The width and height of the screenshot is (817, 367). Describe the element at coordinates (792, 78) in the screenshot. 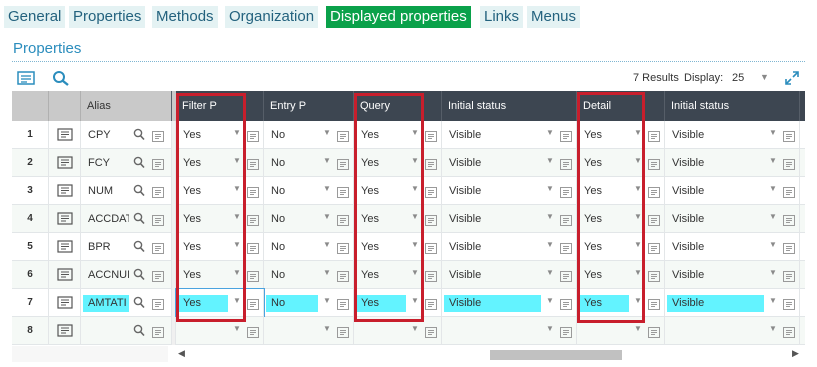

I see `expand-icon` at that location.